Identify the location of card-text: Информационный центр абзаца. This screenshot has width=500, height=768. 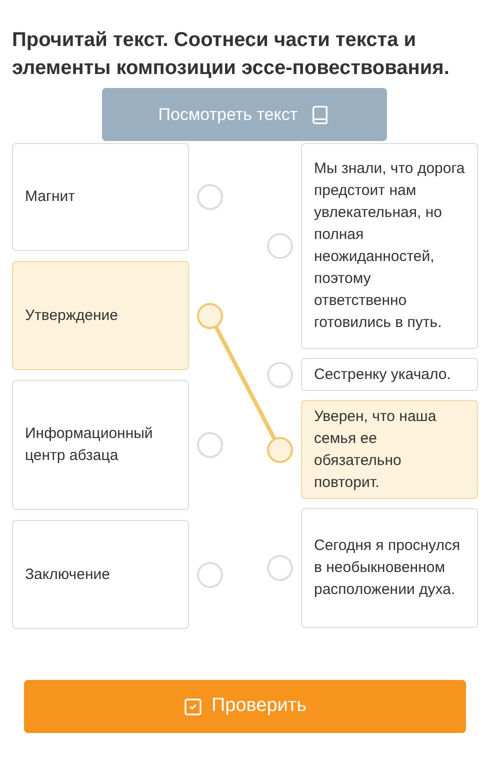
(89, 445).